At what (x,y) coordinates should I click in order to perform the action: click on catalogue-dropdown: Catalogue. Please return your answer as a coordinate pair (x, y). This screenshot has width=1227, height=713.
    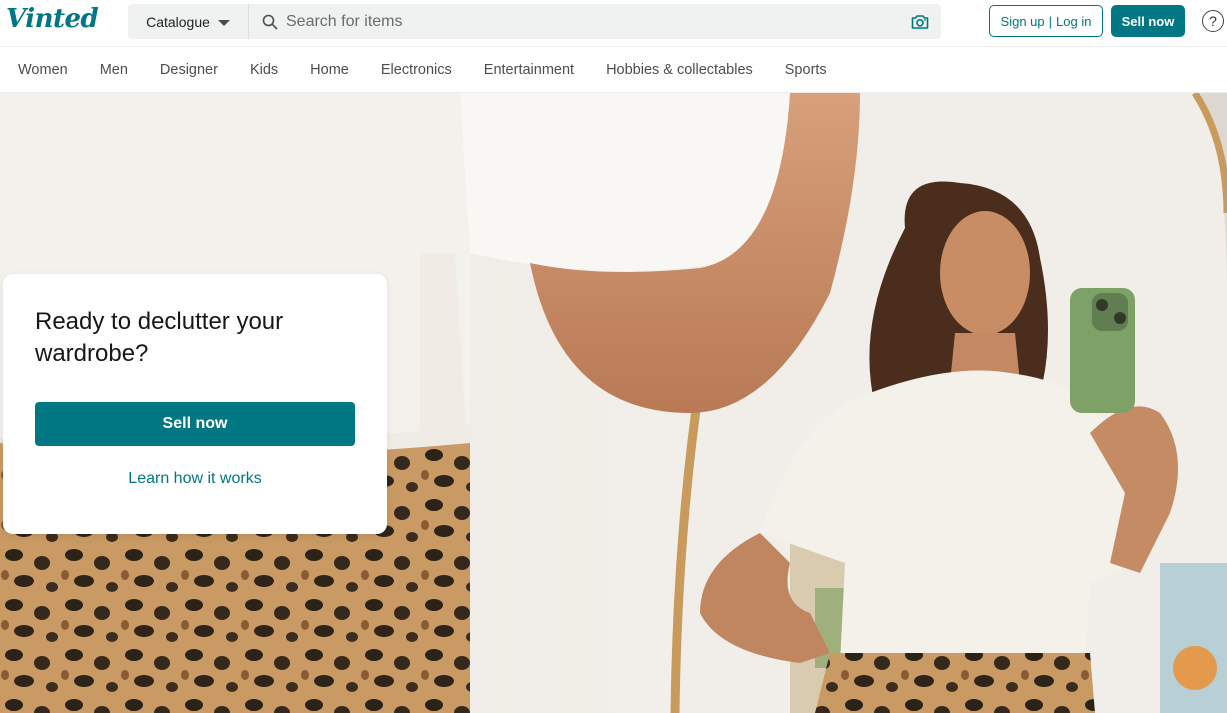
    Looking at the image, I should click on (188, 21).